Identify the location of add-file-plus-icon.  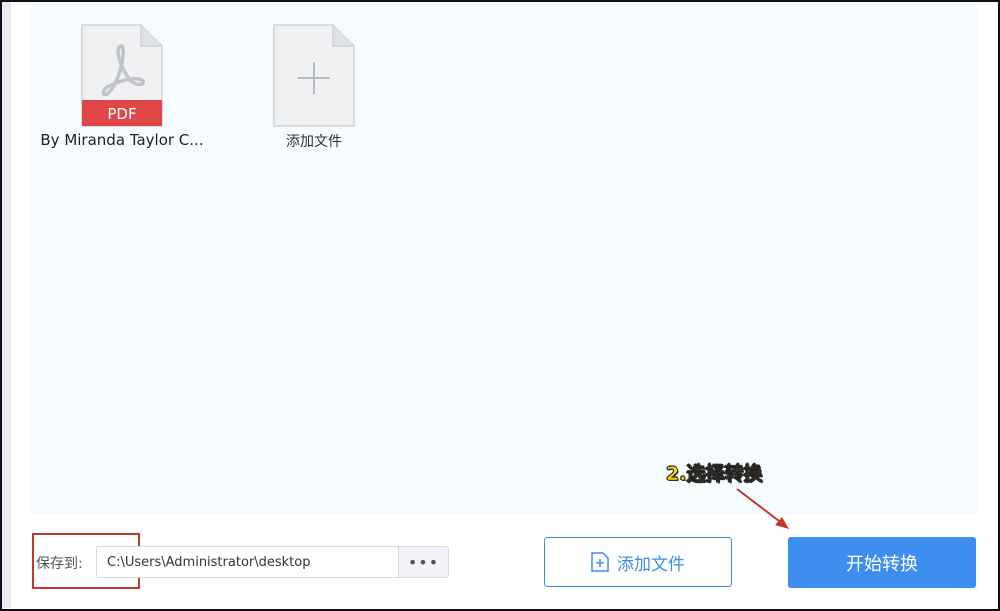
(314, 75).